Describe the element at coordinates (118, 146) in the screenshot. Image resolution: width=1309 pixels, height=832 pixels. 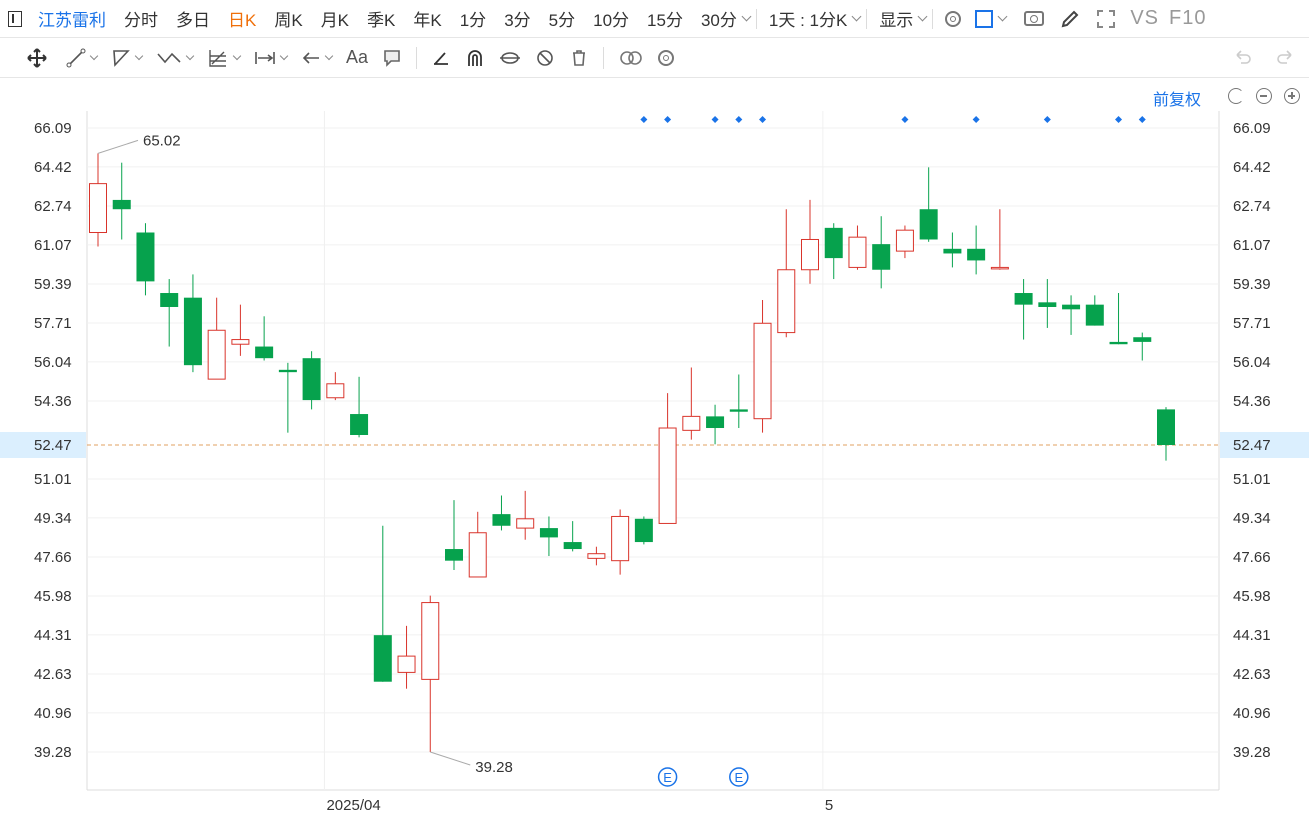
I see `max-leader-line` at that location.